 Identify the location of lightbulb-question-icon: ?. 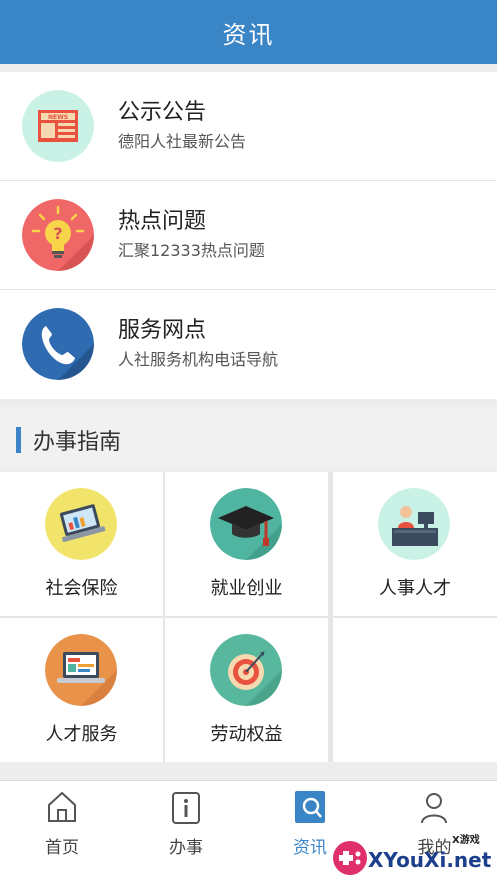
(58, 235).